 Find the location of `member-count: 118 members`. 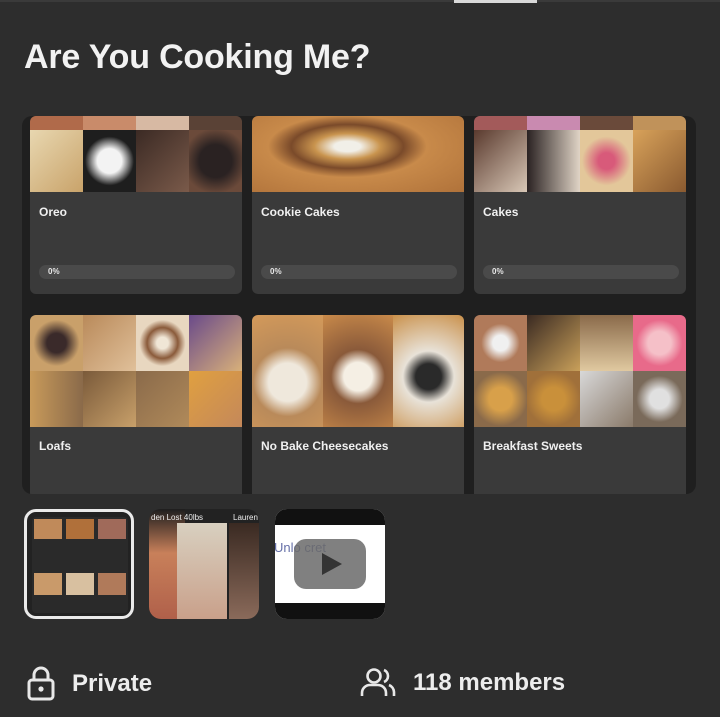

member-count: 118 members is located at coordinates (462, 683).